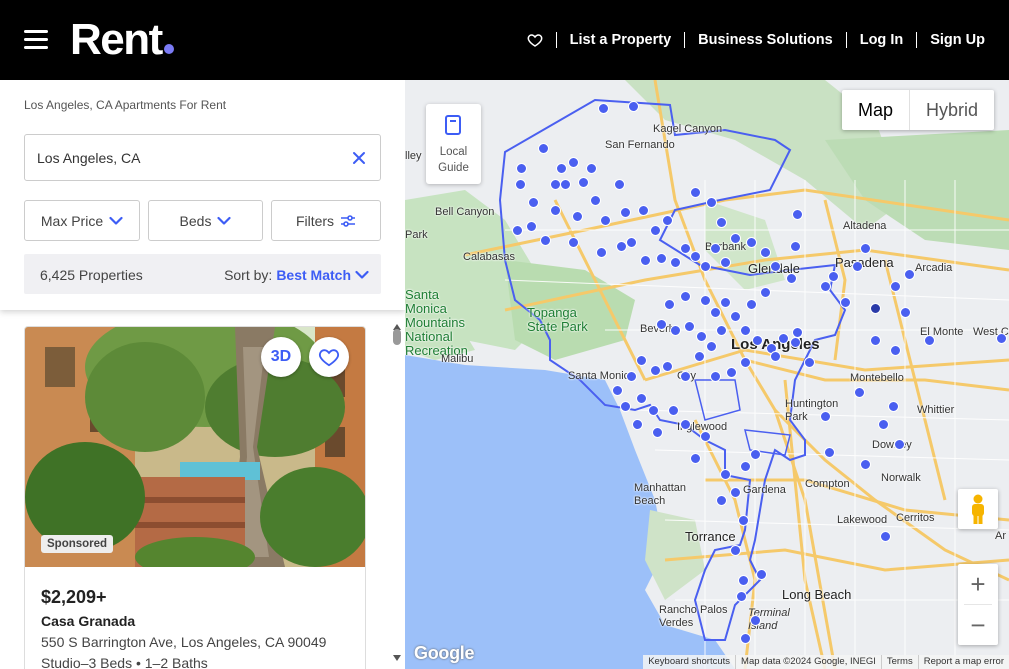 Image resolution: width=1009 pixels, height=669 pixels. I want to click on sort-value: Best Match, so click(313, 275).